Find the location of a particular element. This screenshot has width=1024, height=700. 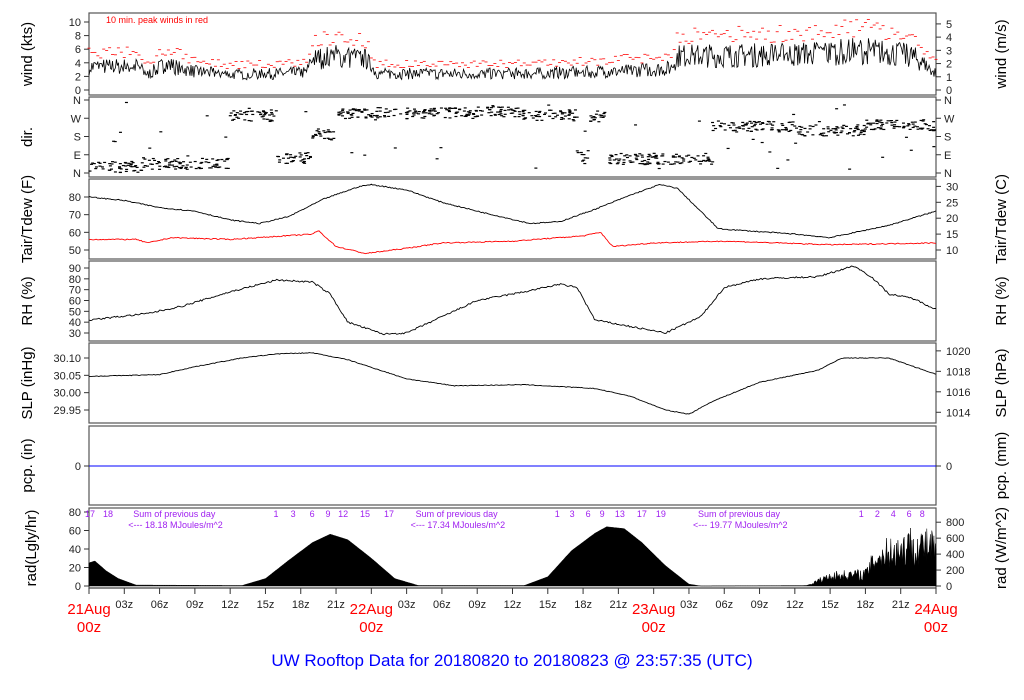

y-tick-label-slp: 30.00 is located at coordinates (67, 394).